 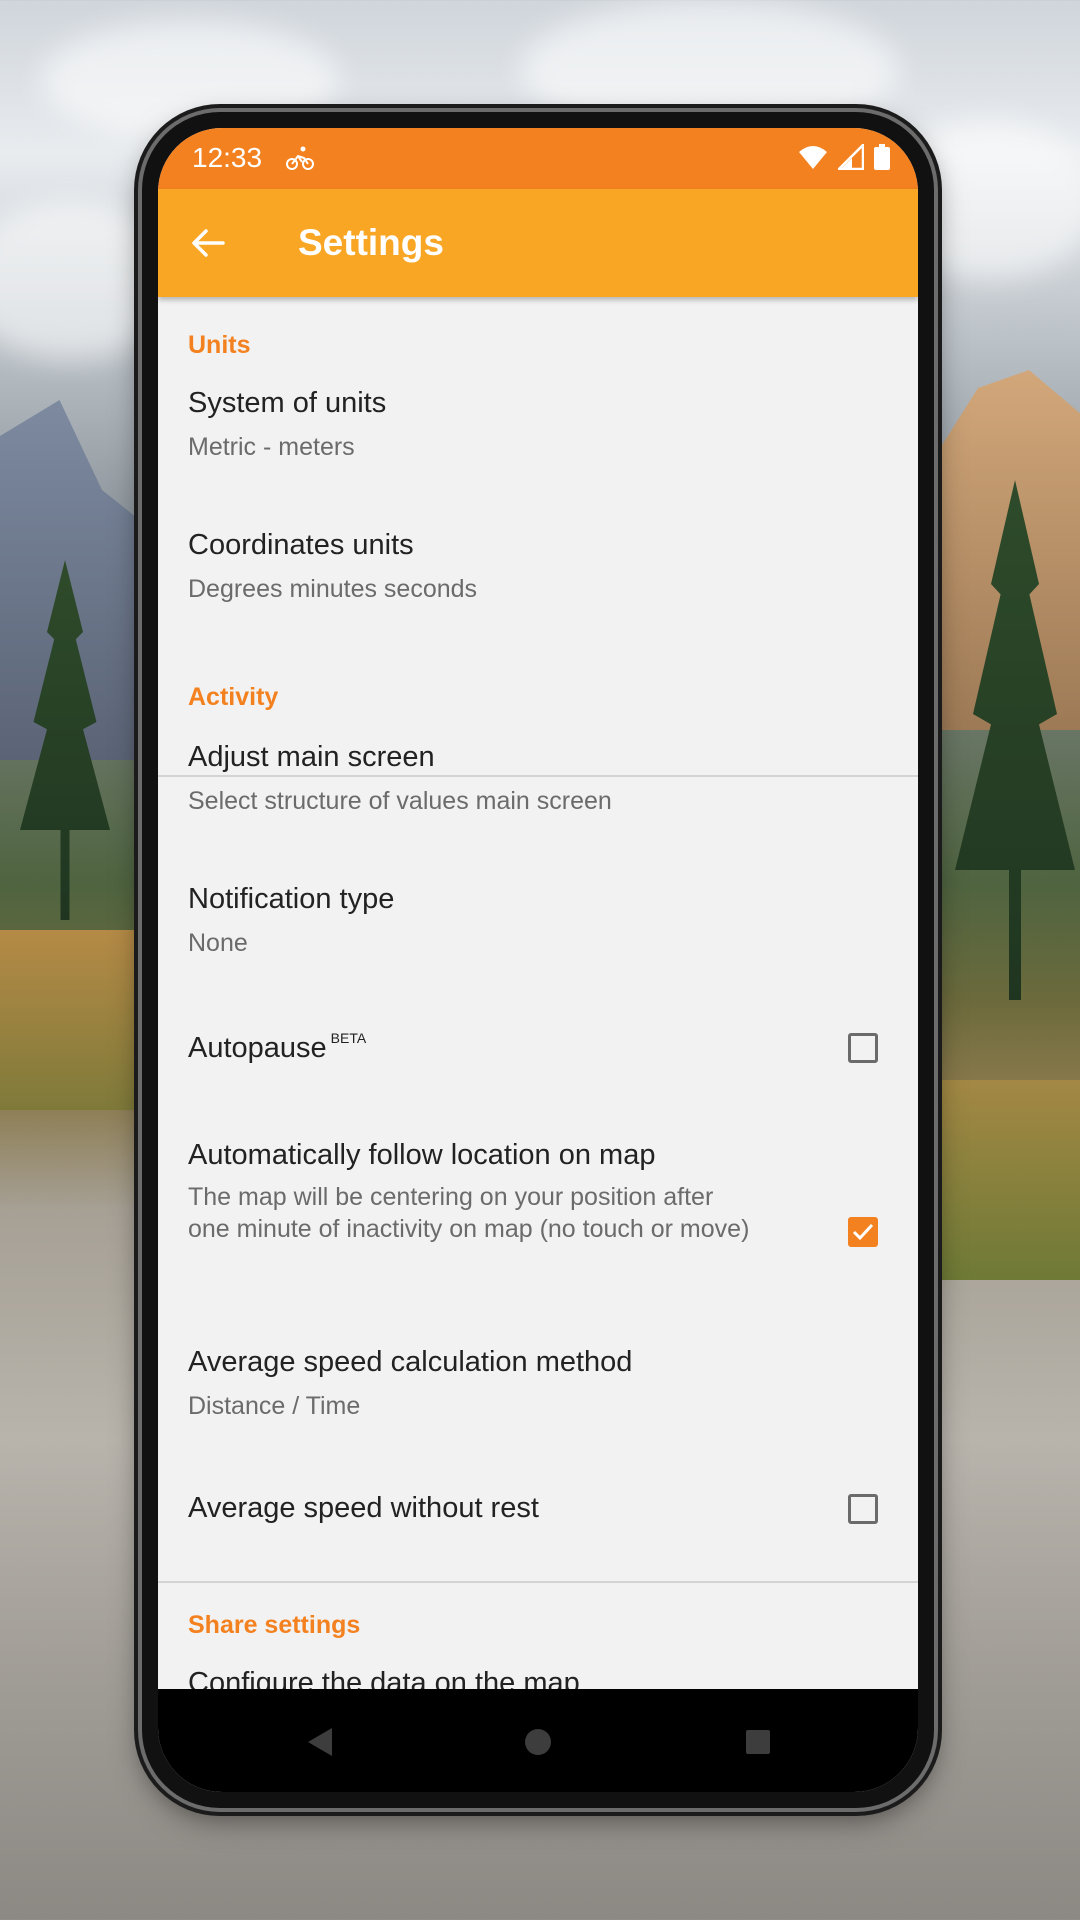 I want to click on beta-badge: BETA, so click(x=348, y=1038).